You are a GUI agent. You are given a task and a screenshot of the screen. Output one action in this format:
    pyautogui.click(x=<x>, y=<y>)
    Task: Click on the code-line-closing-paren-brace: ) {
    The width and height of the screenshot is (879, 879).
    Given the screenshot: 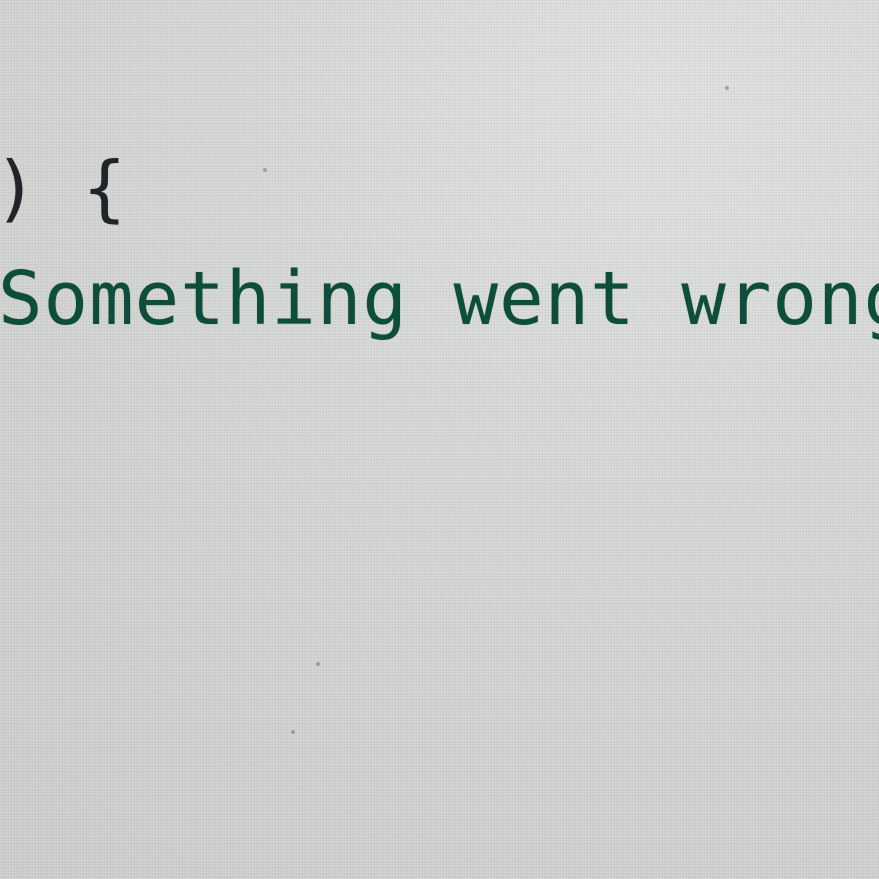 What is the action you would take?
    pyautogui.click(x=64, y=188)
    